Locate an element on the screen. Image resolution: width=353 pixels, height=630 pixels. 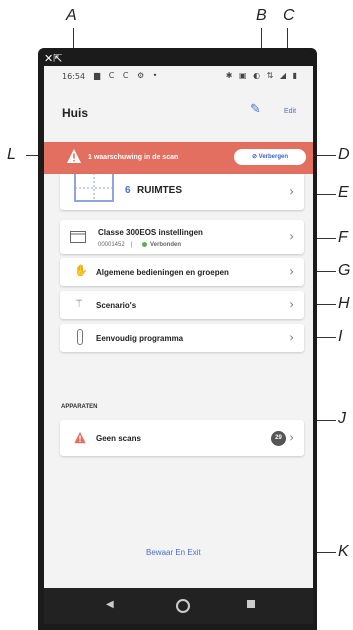
simple-program-card: Eenvoudig programma › is located at coordinates (182, 338).